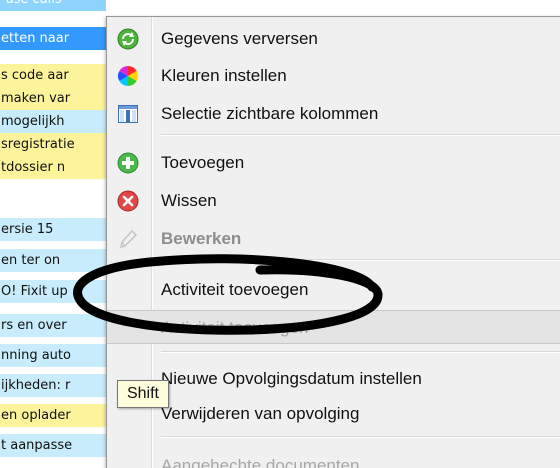 This screenshot has width=560, height=468. I want to click on list-item: mogelijkh, so click(53, 121).